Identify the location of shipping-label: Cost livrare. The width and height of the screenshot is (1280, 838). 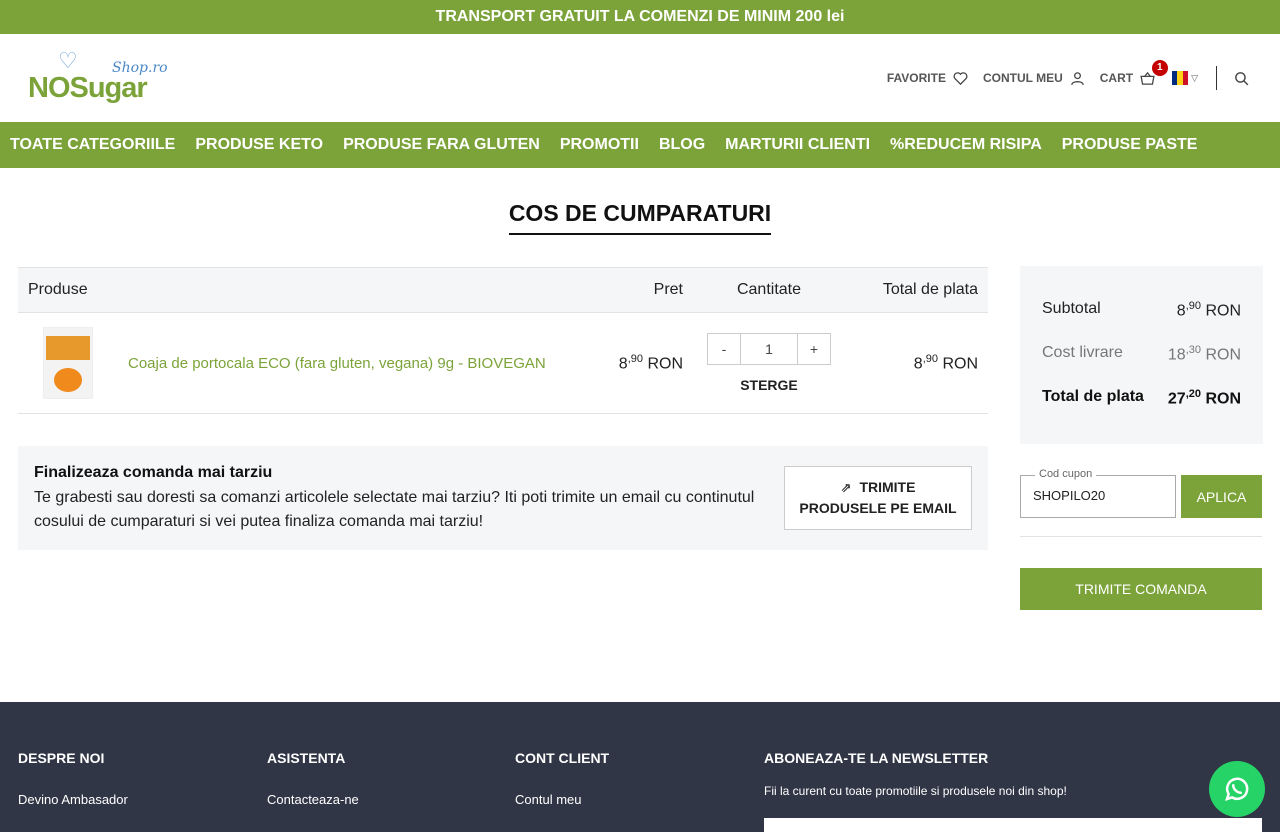
(1082, 352).